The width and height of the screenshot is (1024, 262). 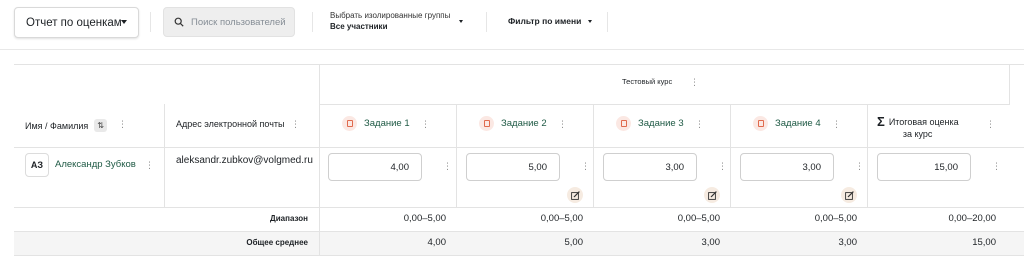 What do you see at coordinates (647, 81) in the screenshot?
I see `course-title: Тестовый курс` at bounding box center [647, 81].